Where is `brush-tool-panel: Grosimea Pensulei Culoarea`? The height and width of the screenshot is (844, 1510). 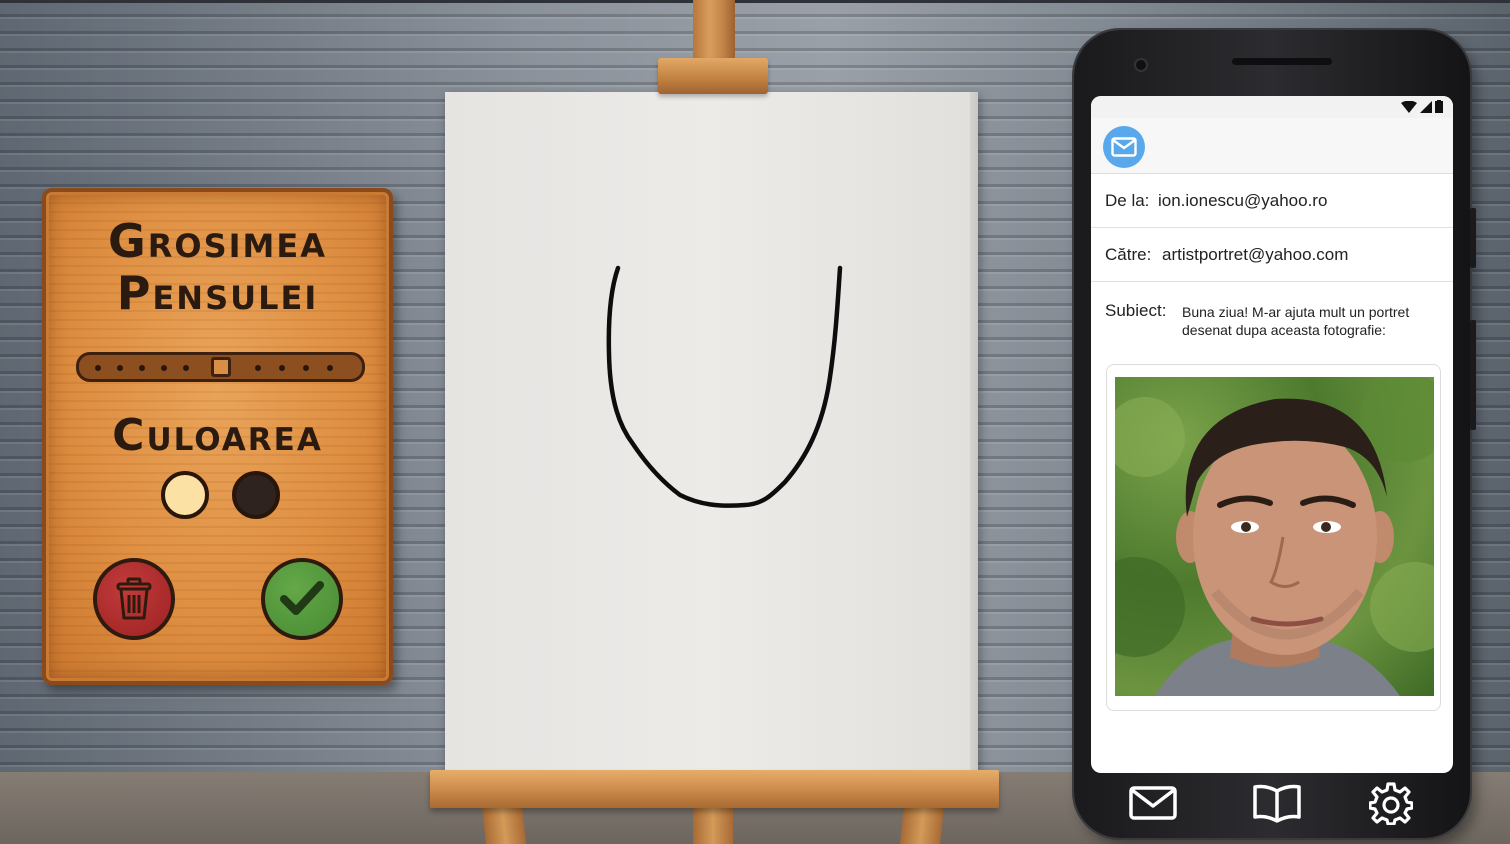 brush-tool-panel: Grosimea Pensulei Culoarea is located at coordinates (217, 436).